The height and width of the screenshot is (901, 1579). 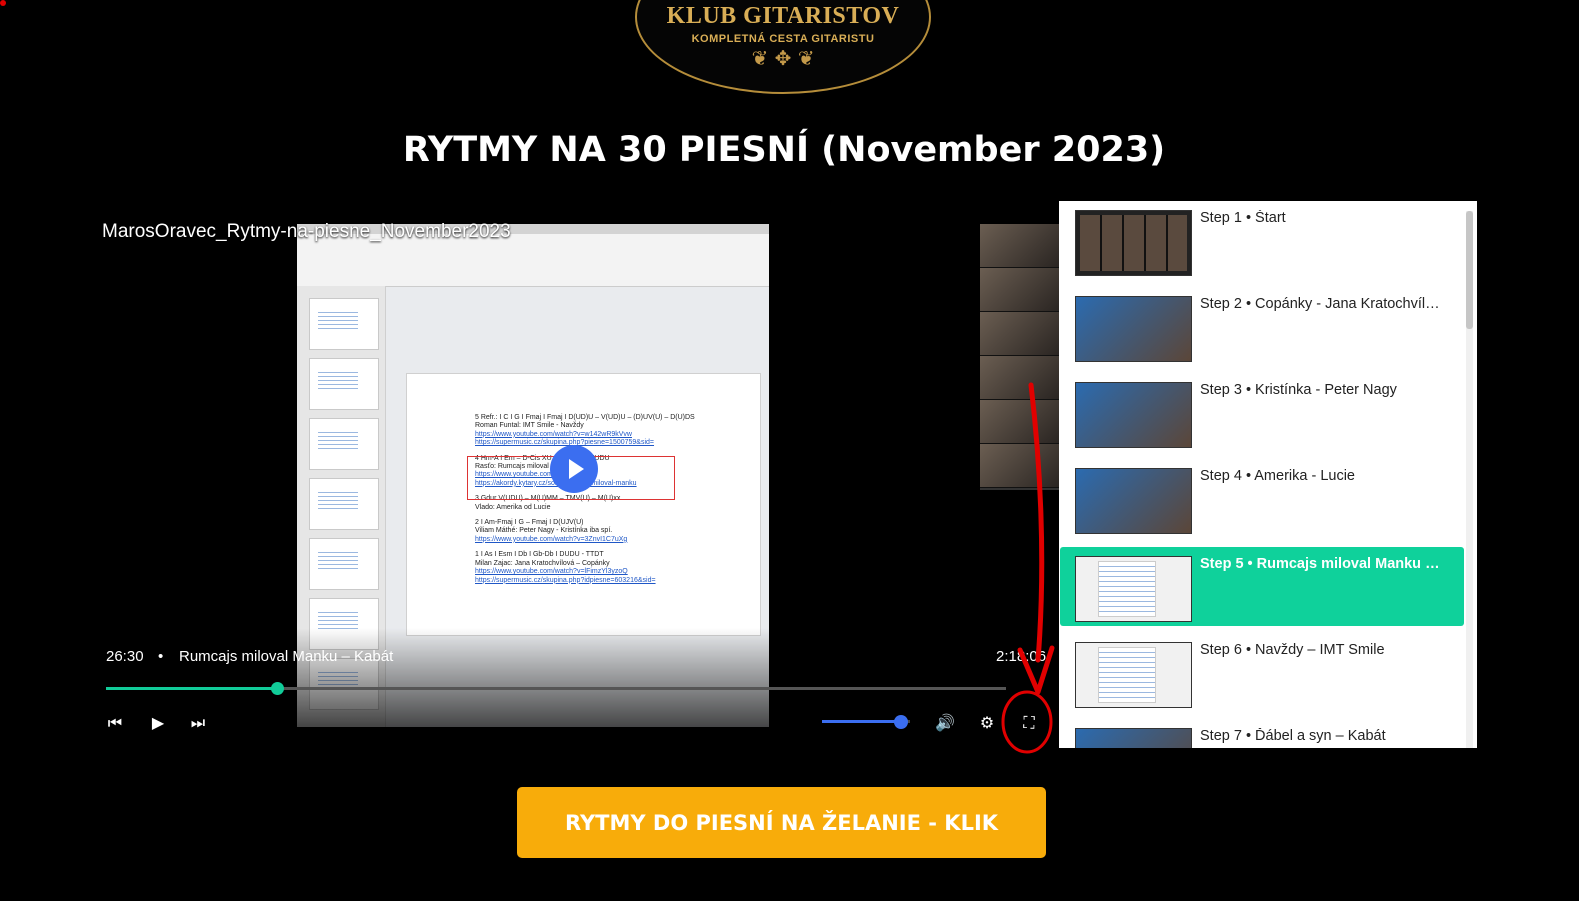 I want to click on current-time: 26:30, so click(x=125, y=656).